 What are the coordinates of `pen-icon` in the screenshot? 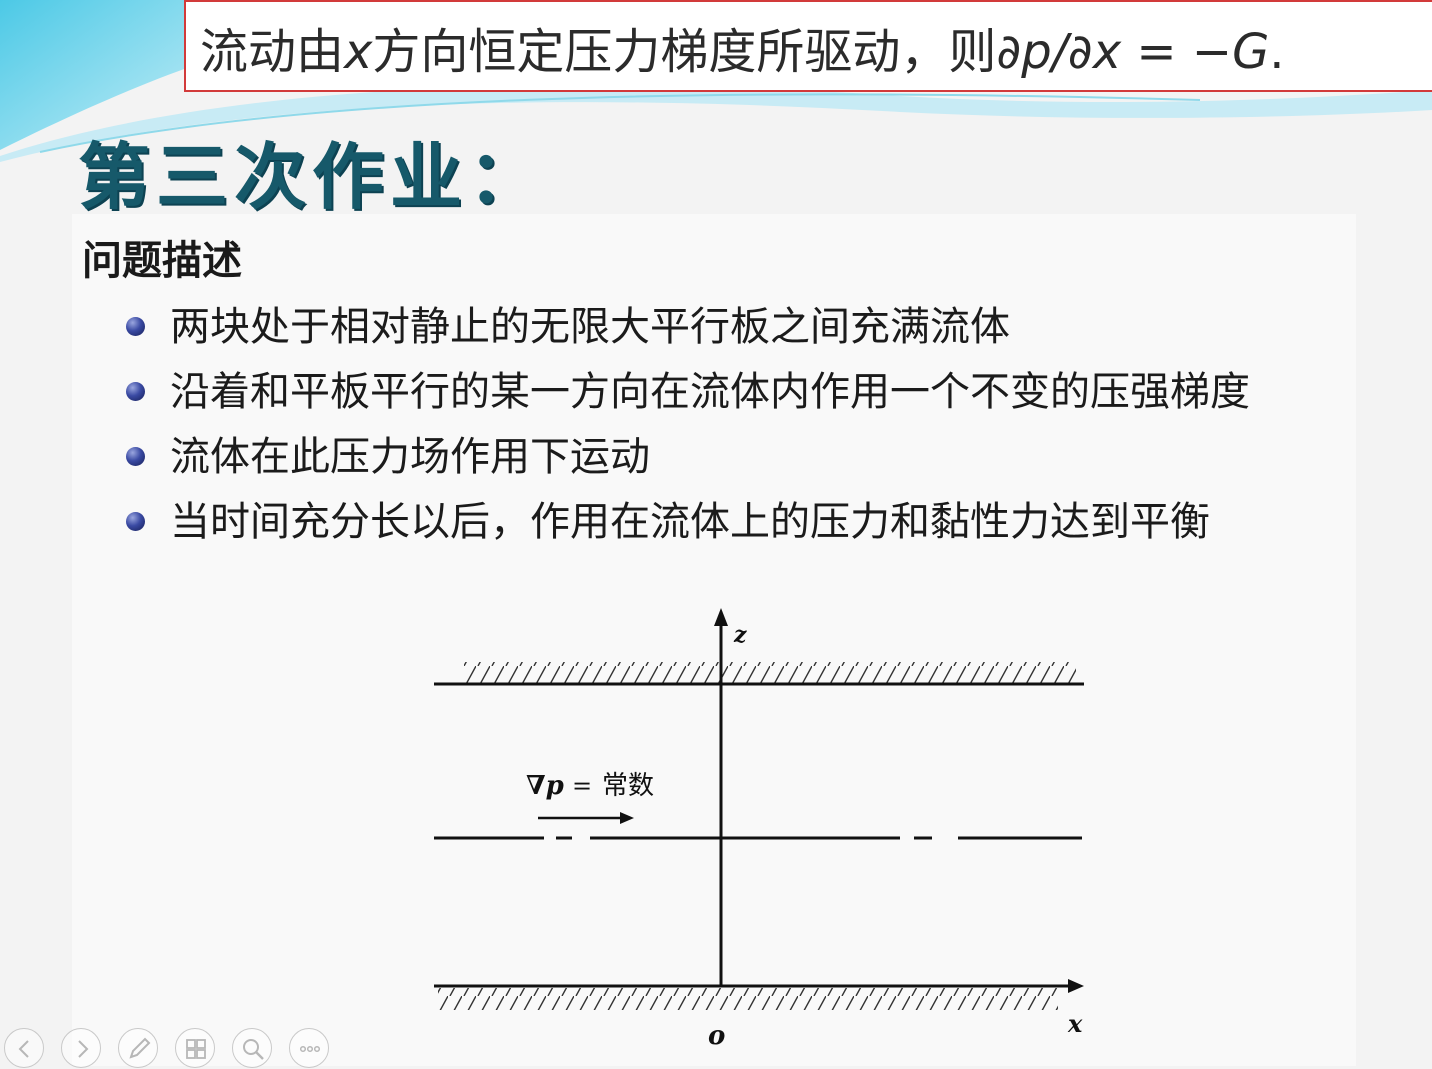 It's located at (140, 1048).